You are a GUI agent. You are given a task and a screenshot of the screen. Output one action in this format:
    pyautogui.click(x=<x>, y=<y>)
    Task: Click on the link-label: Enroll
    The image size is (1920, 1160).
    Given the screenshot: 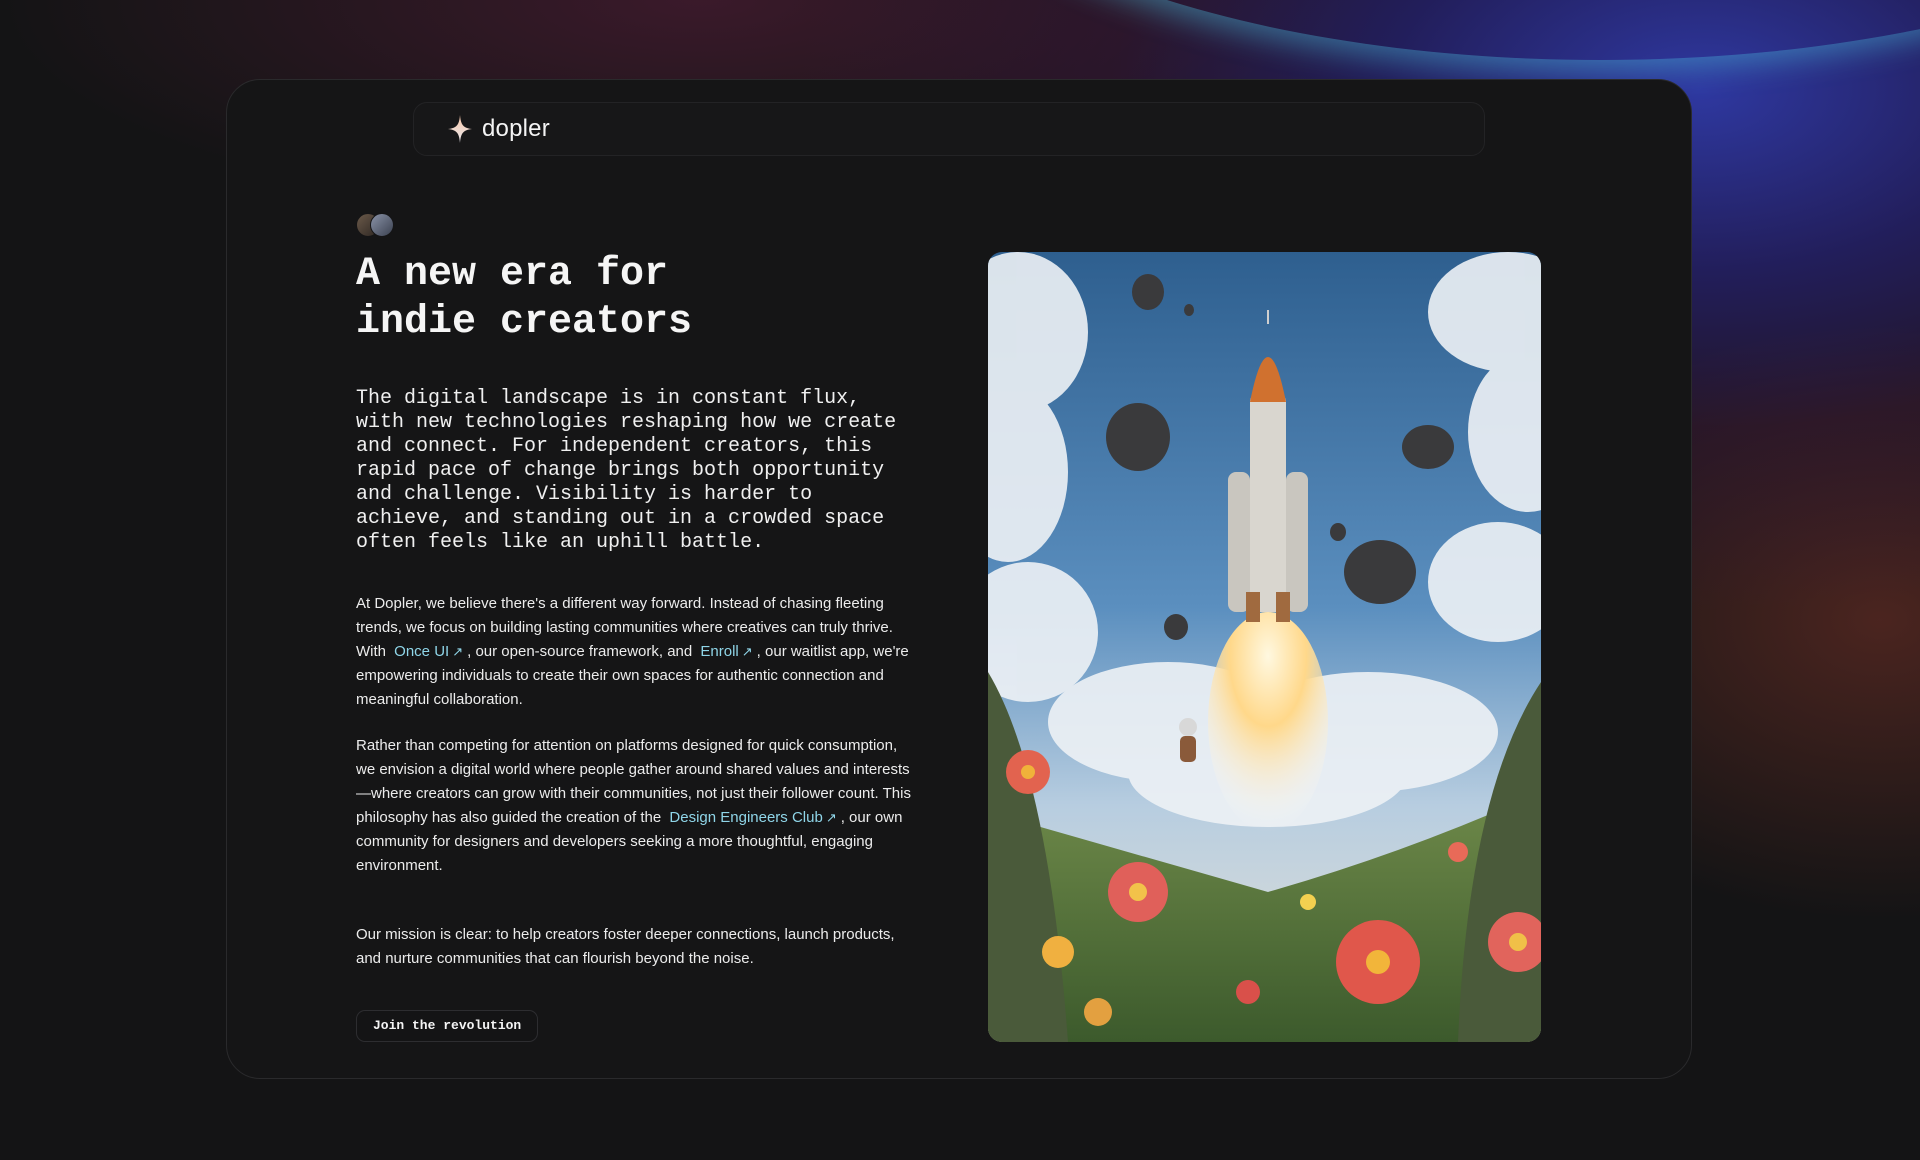 What is the action you would take?
    pyautogui.click(x=719, y=651)
    